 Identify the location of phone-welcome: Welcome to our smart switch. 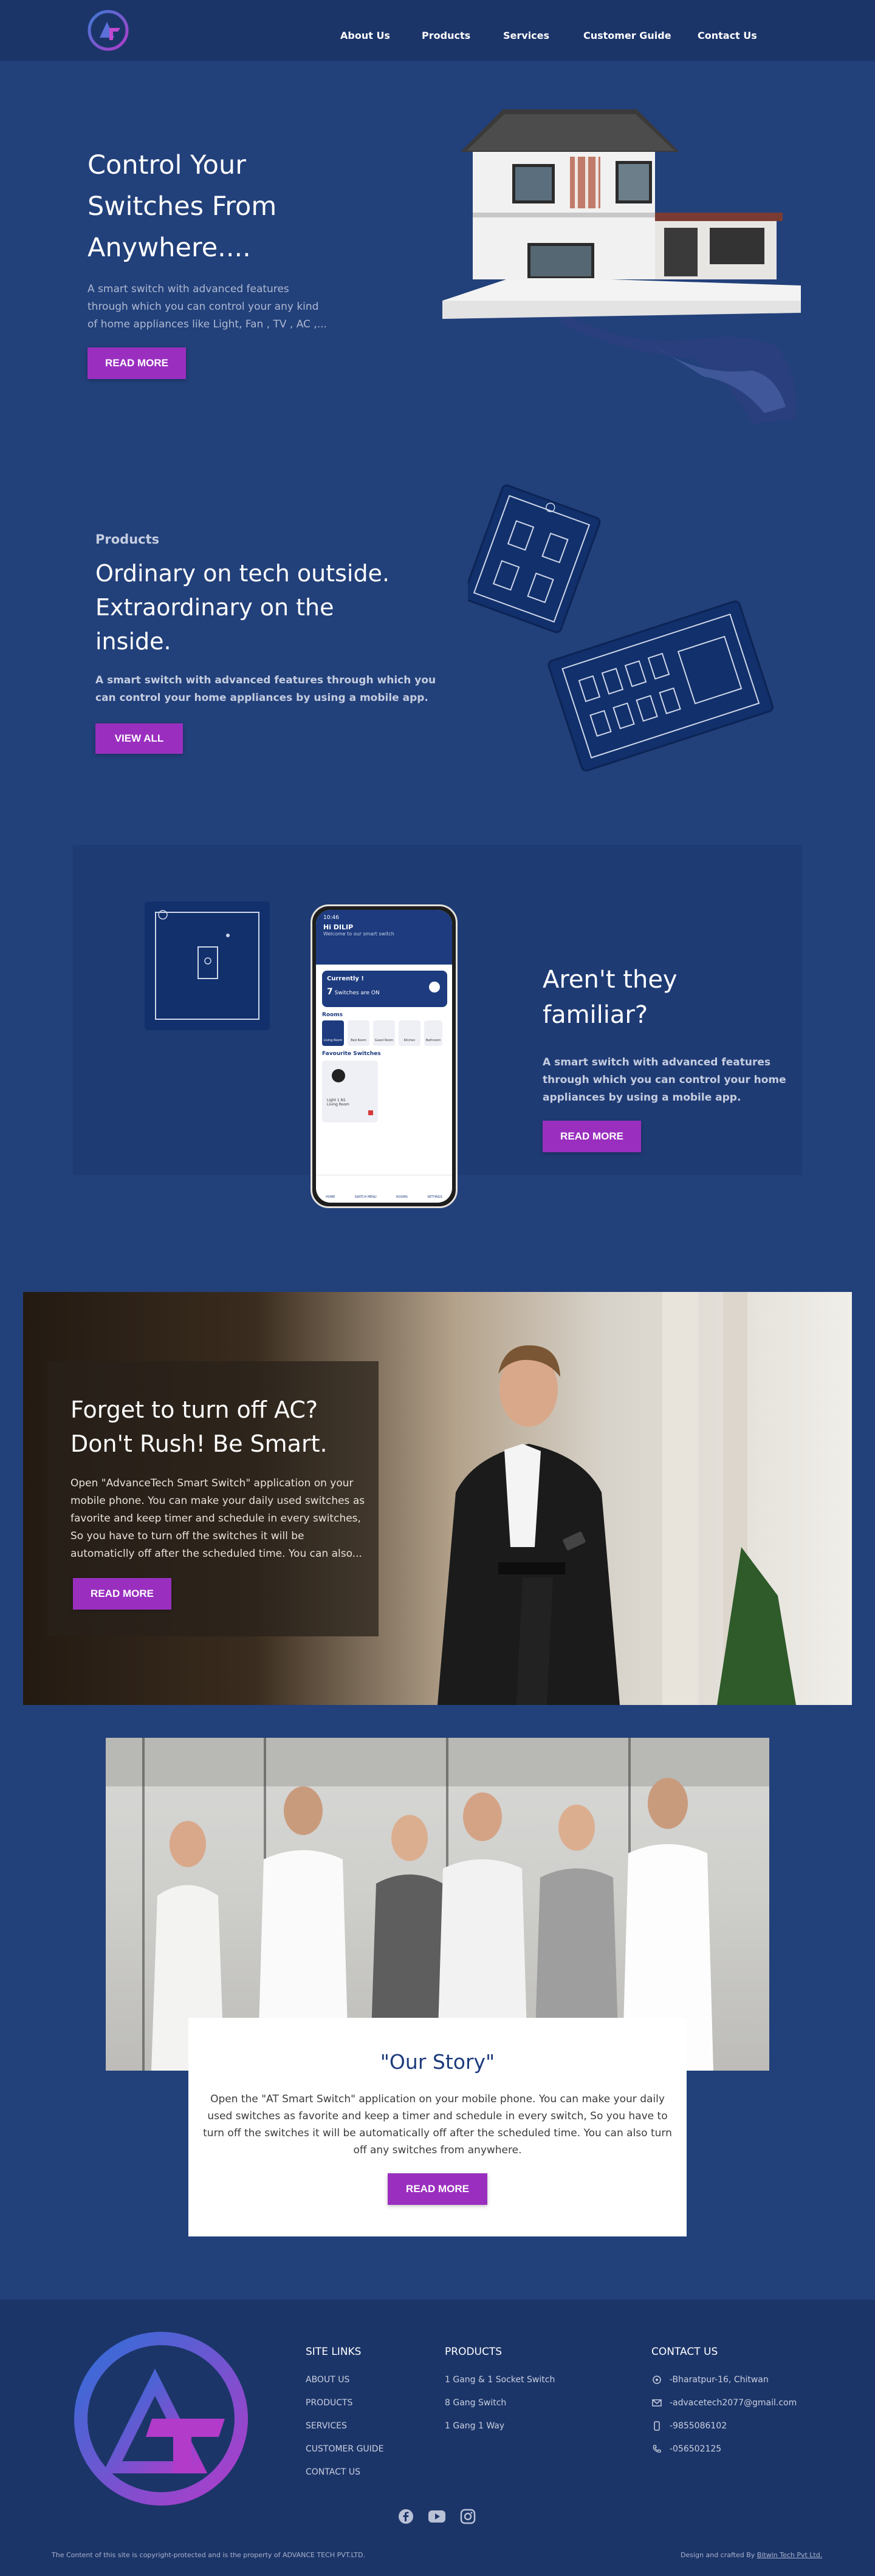
(358, 934).